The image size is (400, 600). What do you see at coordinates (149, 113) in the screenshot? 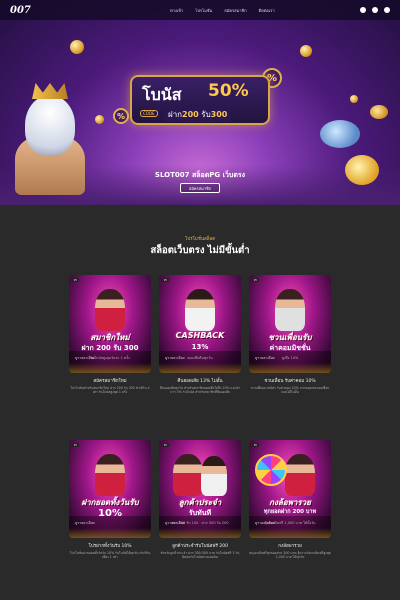
I see `bonus-code-label: CODE` at bounding box center [149, 113].